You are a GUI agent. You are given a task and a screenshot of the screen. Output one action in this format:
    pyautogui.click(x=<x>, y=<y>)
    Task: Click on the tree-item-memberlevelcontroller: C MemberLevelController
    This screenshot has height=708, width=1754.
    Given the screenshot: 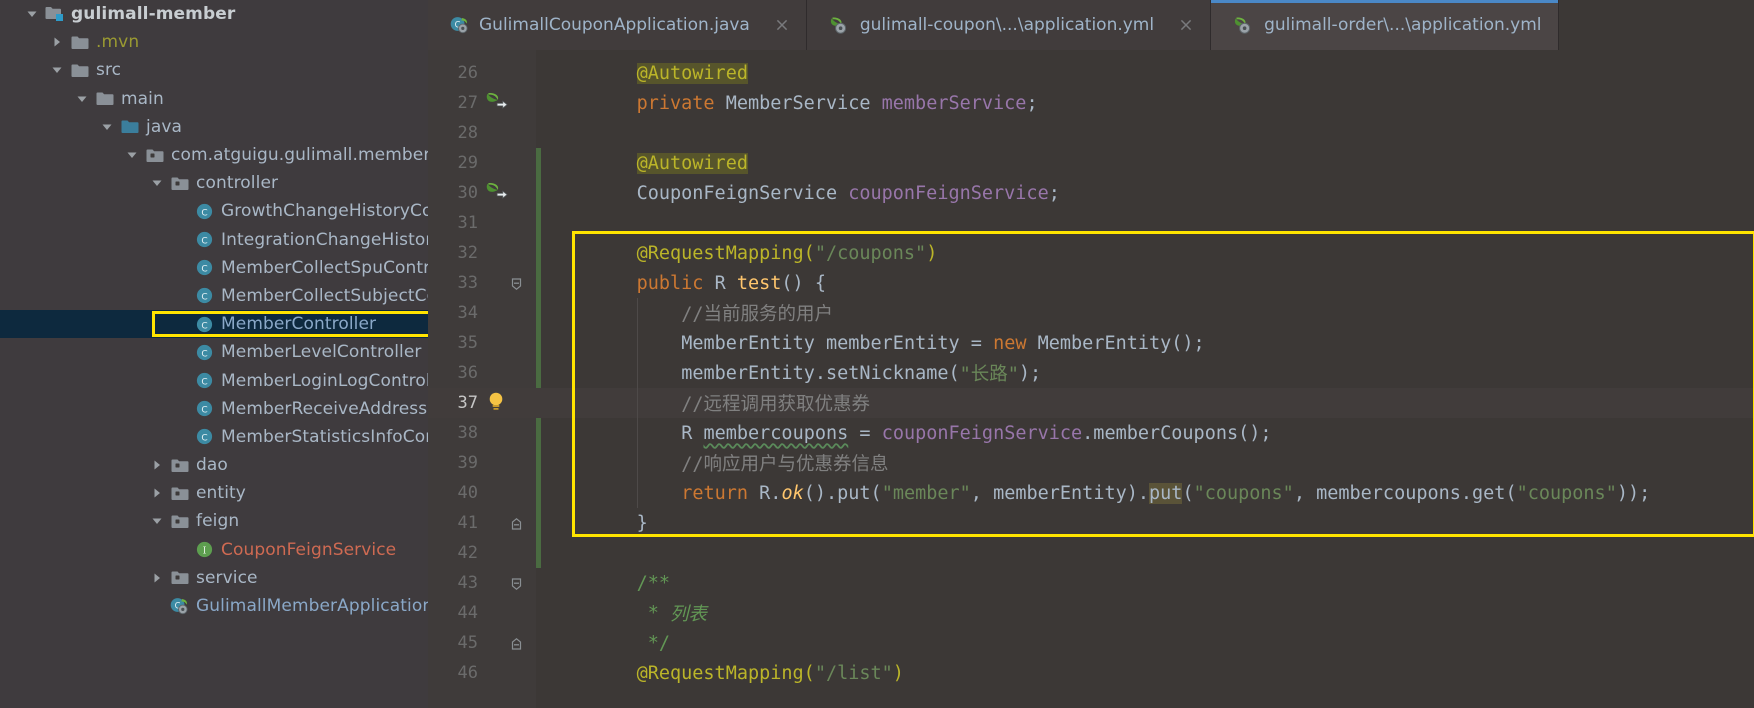 What is the action you would take?
    pyautogui.click(x=214, y=352)
    